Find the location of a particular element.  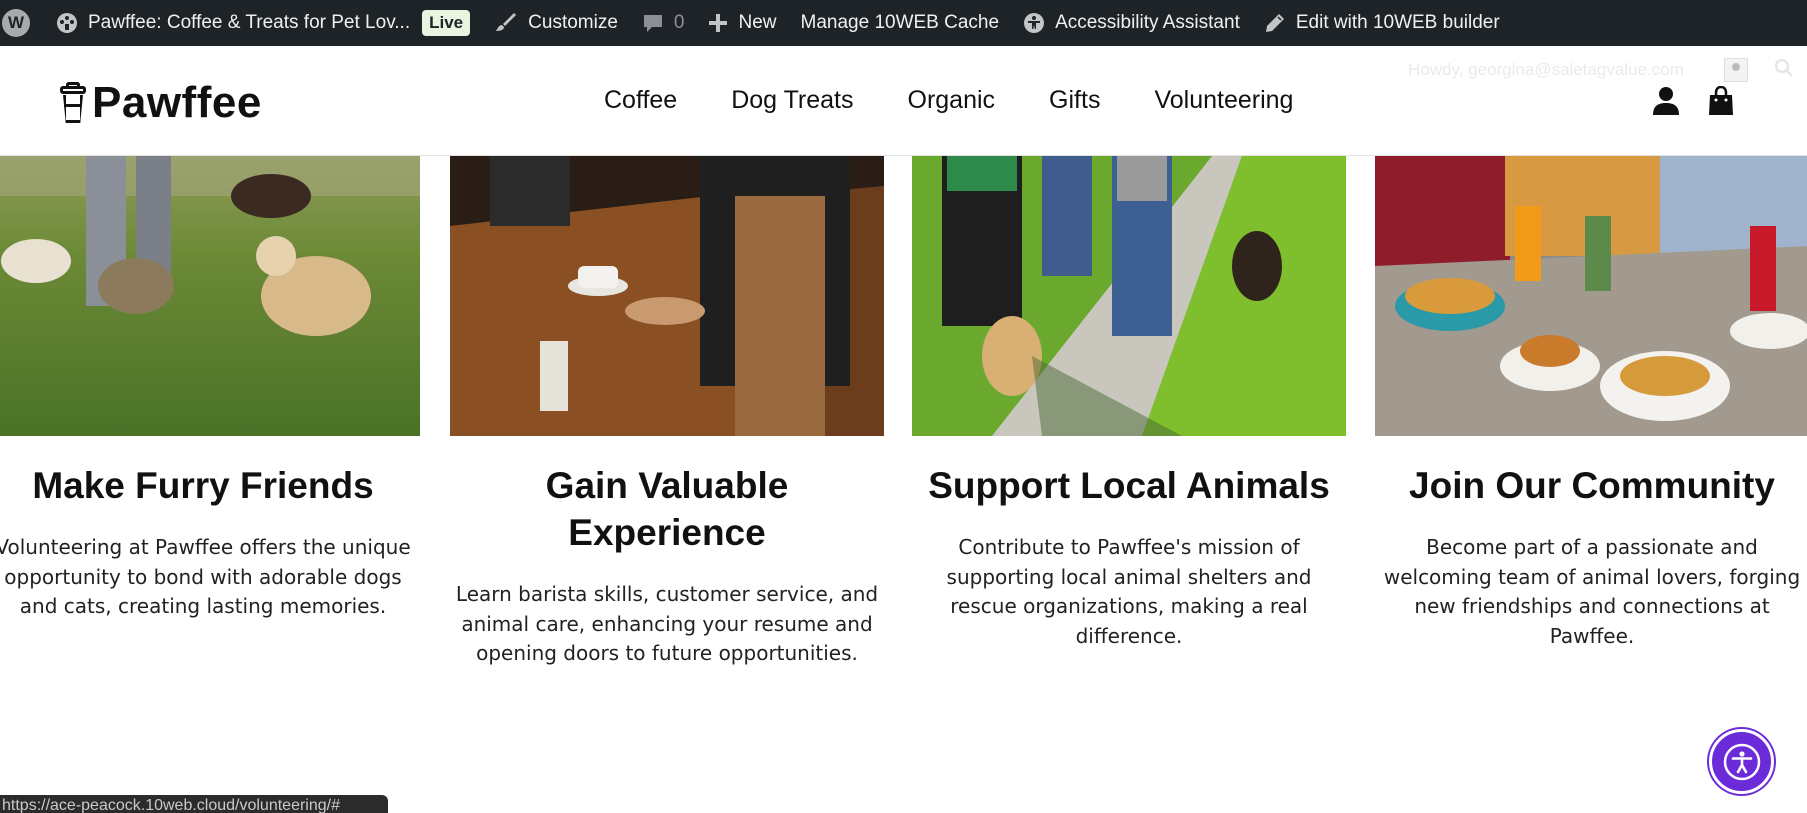

manage-cache-label: Manage 10WEB Cache is located at coordinates (900, 22).